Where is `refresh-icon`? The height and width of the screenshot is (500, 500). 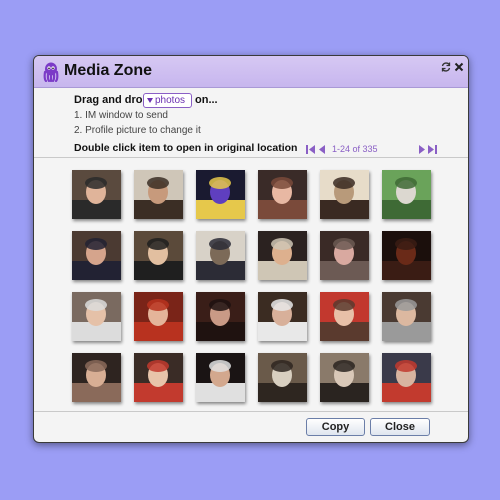 refresh-icon is located at coordinates (446, 66).